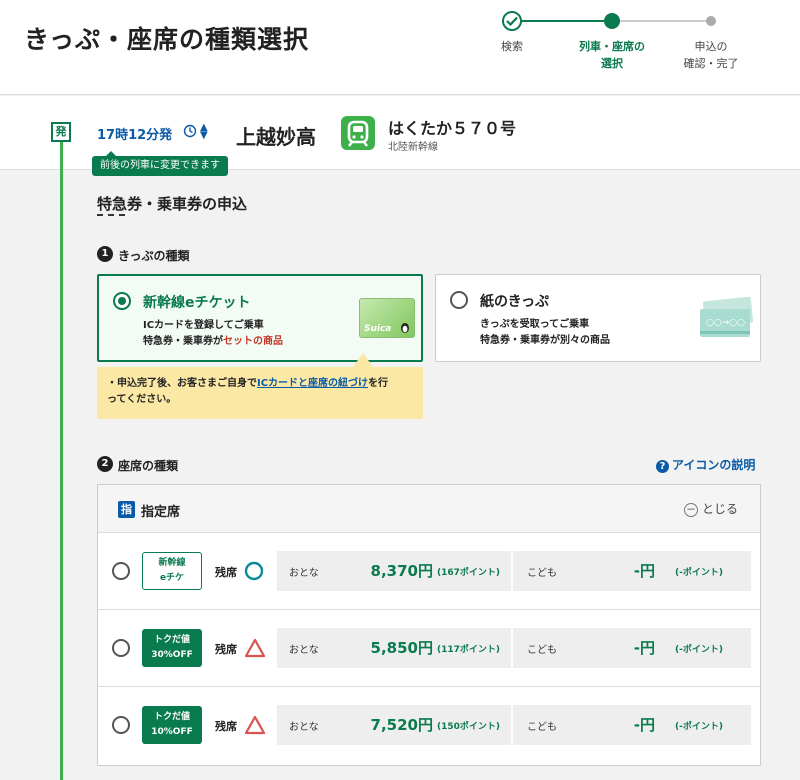  Describe the element at coordinates (512, 46) in the screenshot. I see `step-label-search: 検索` at that location.